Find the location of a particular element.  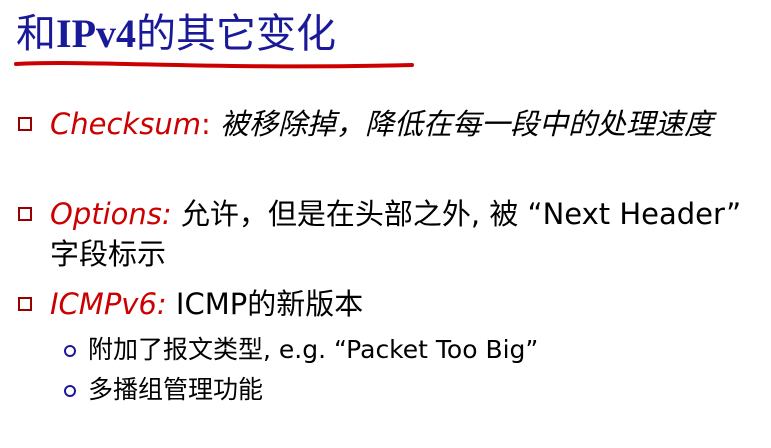

sub-bullet-multicast: 多播组管理功能 is located at coordinates (163, 390).